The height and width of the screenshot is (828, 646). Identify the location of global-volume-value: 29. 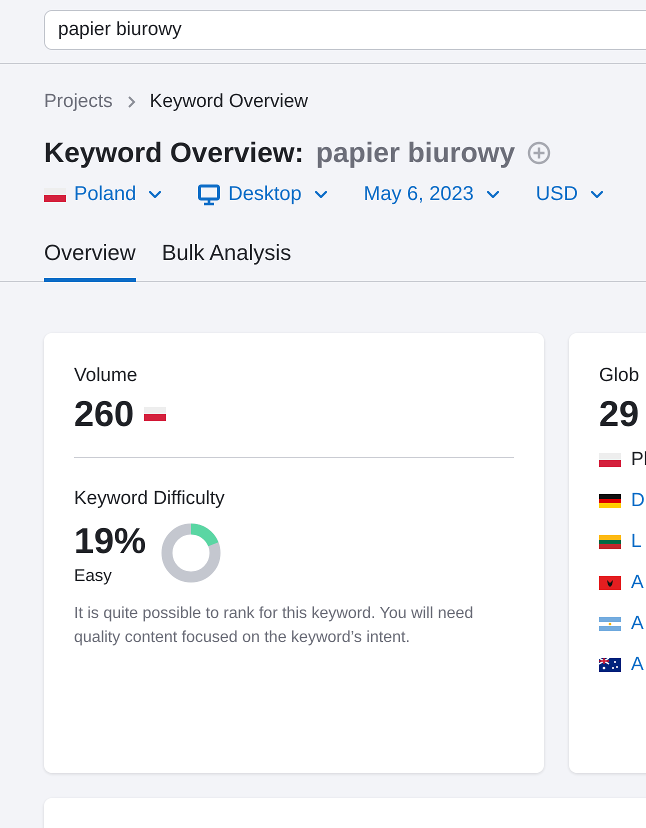
(619, 414).